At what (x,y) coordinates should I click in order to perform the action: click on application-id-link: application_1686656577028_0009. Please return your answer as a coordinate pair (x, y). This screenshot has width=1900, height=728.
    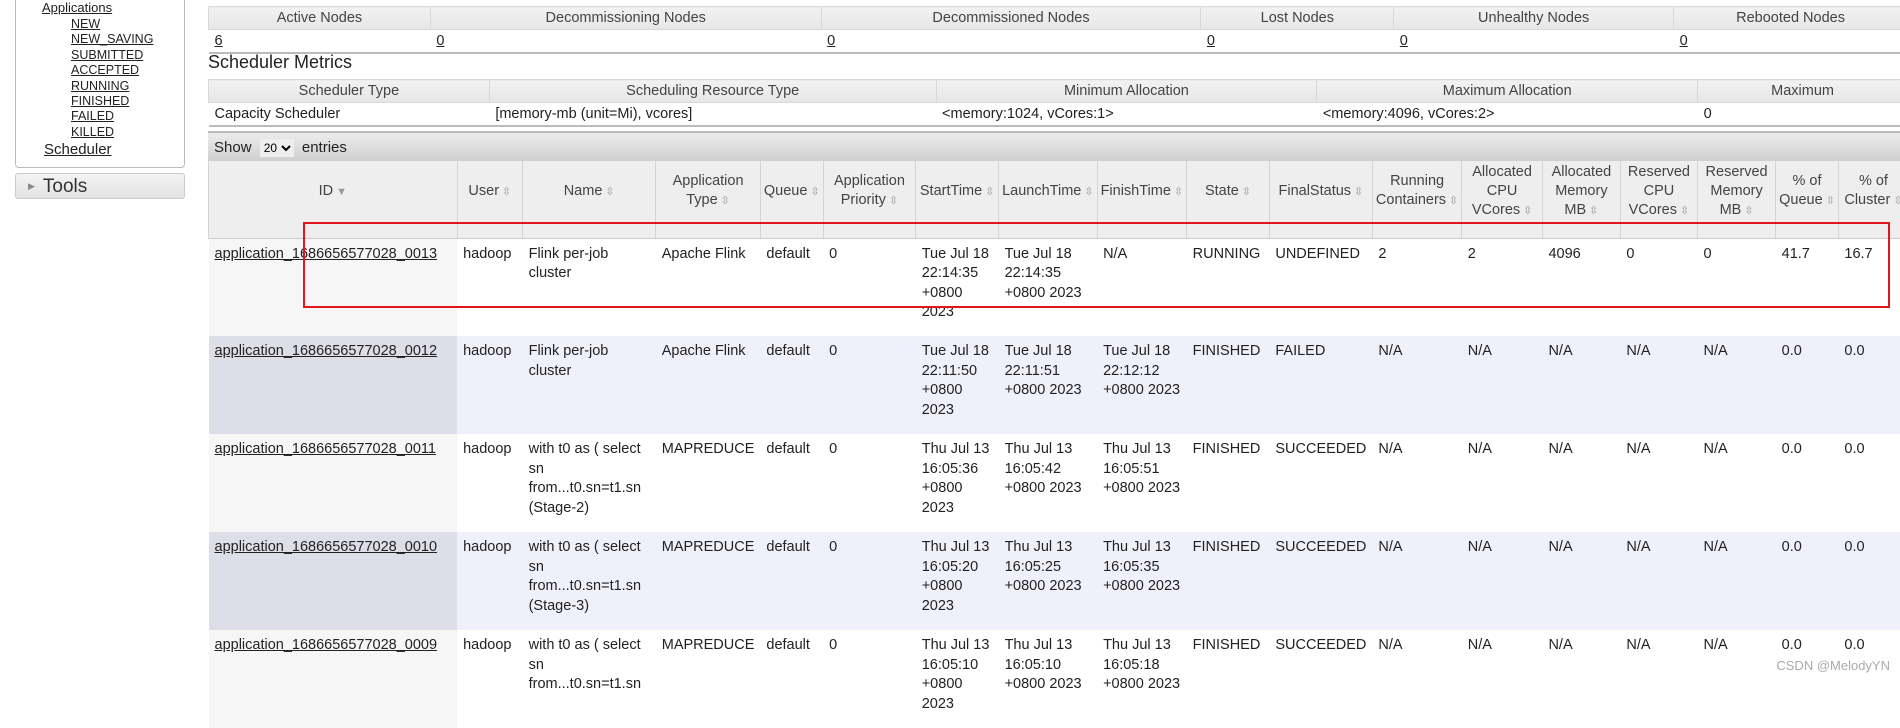
    Looking at the image, I should click on (326, 645).